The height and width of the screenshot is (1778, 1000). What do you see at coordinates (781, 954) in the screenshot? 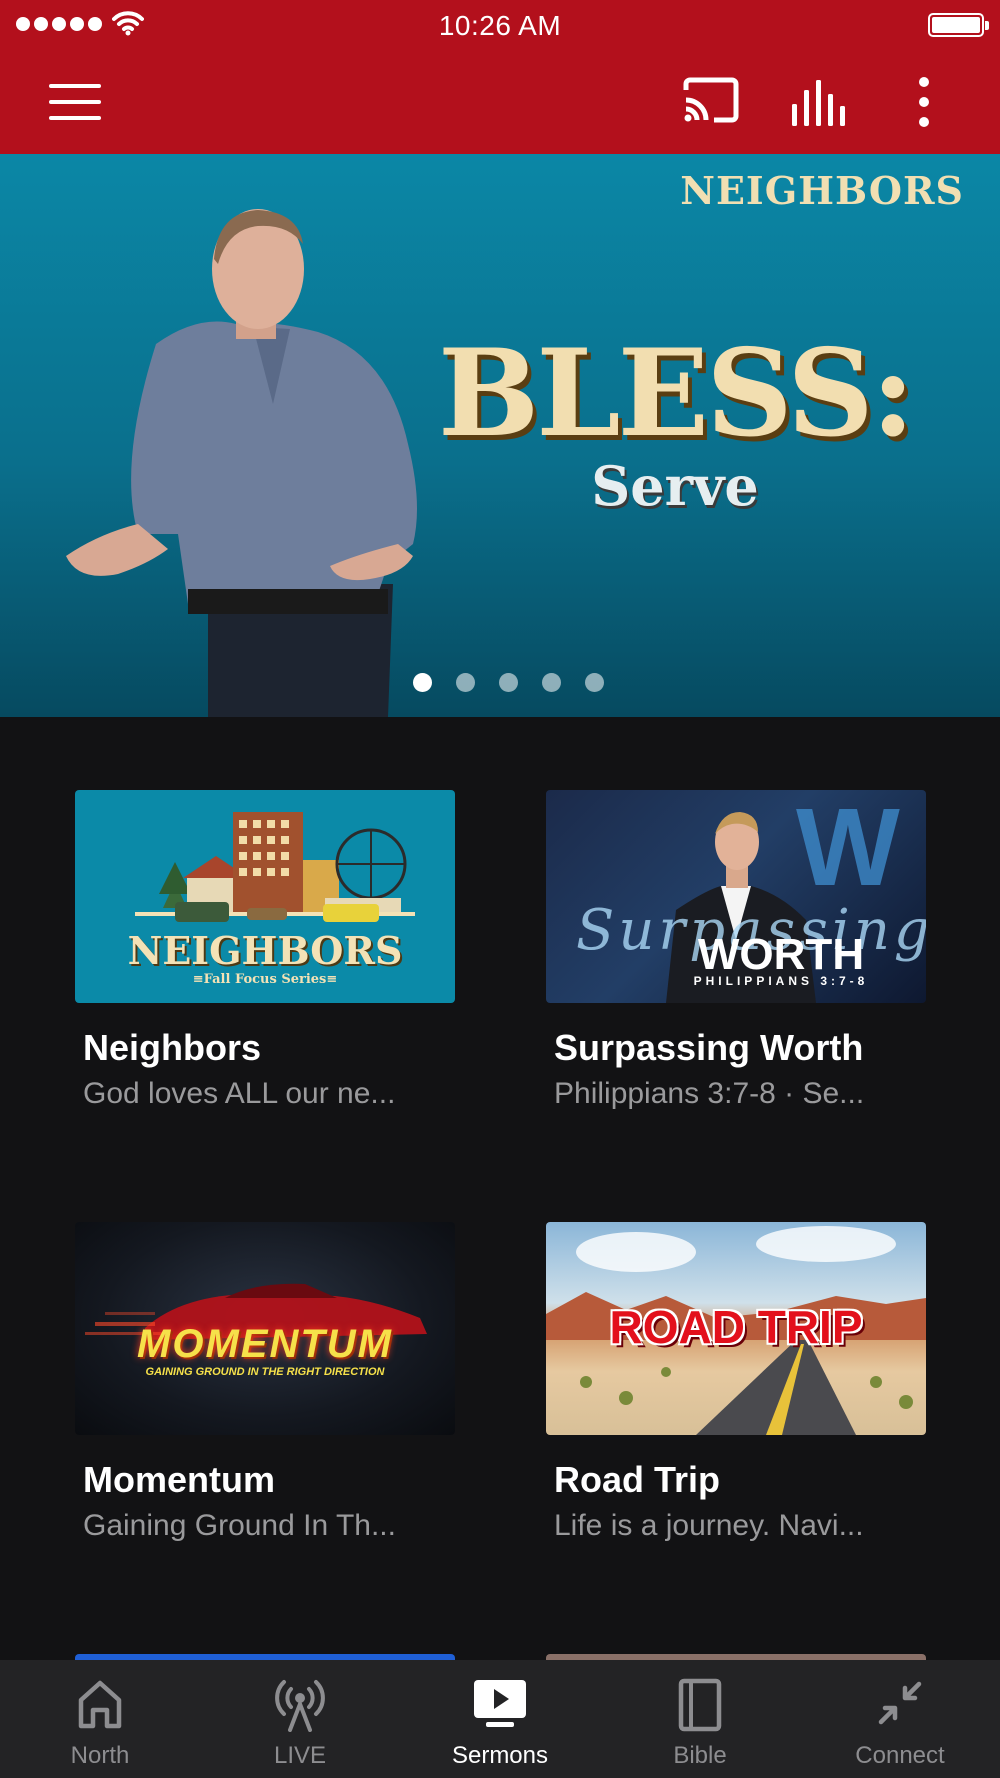
I see `thumbnail-title: WORTH` at bounding box center [781, 954].